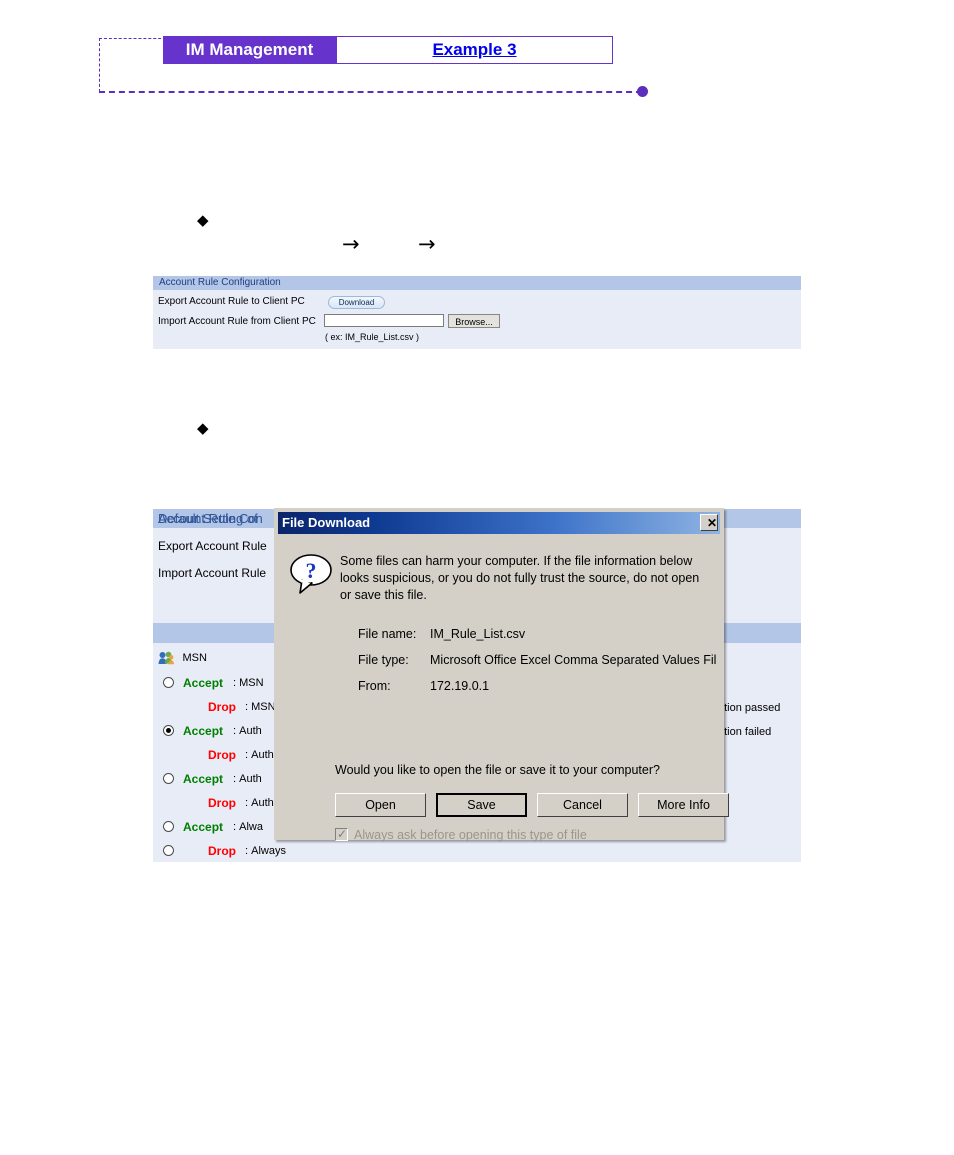 Image resolution: width=954 pixels, height=1155 pixels. I want to click on cancel-button: Cancel, so click(582, 805).